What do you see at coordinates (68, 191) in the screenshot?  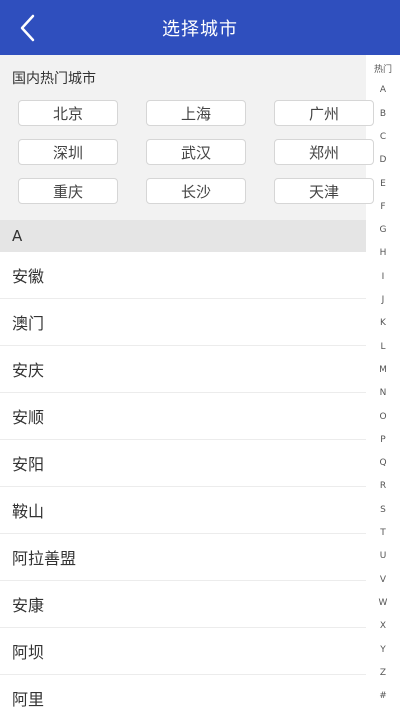 I see `hot-city-button: 重庆` at bounding box center [68, 191].